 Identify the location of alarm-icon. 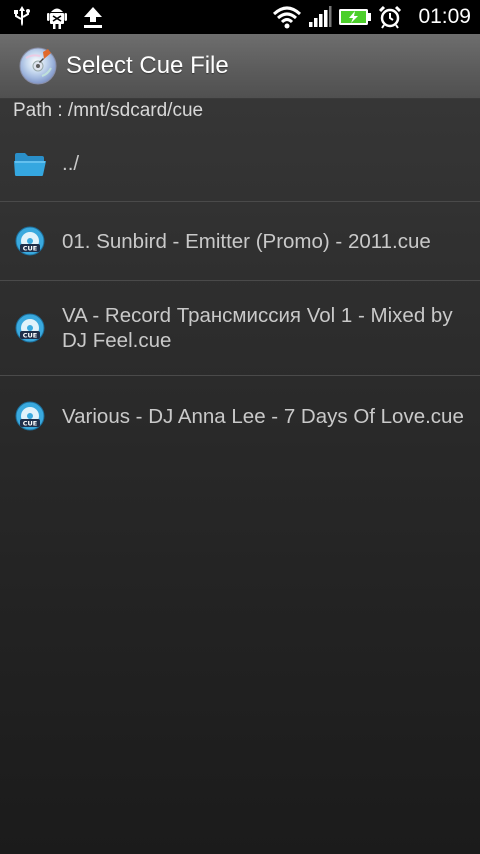
(390, 17).